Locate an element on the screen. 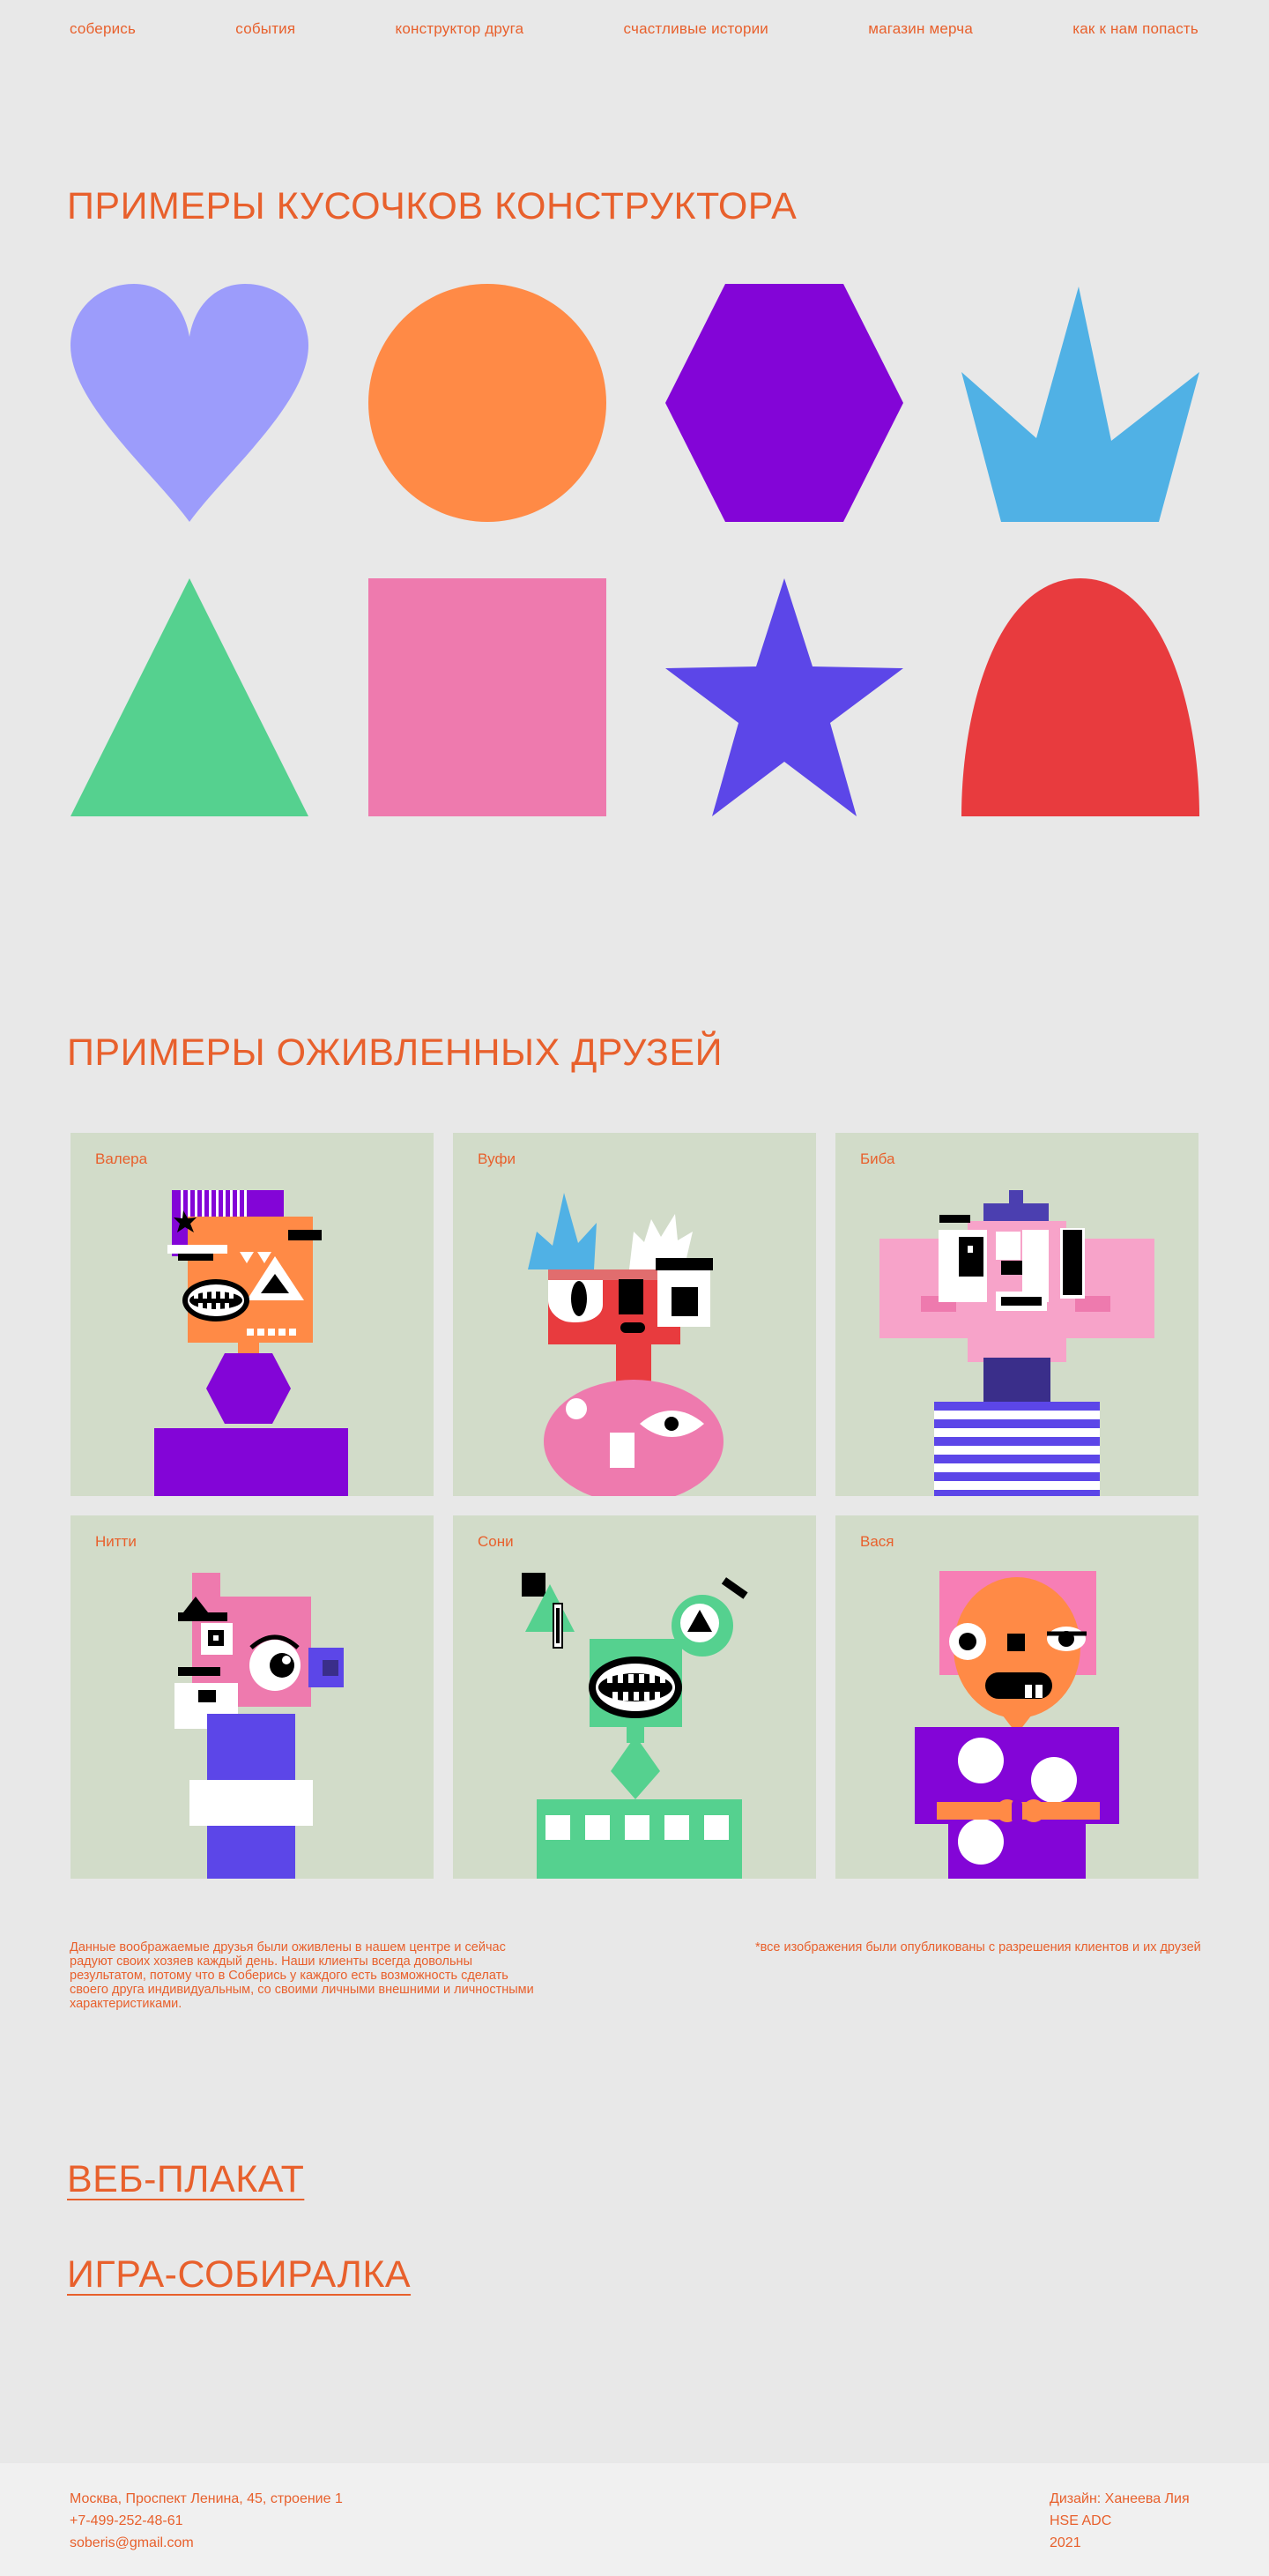 This screenshot has height=2576, width=1269. footer-phone: +7-499-252-48-61 is located at coordinates (207, 2521).